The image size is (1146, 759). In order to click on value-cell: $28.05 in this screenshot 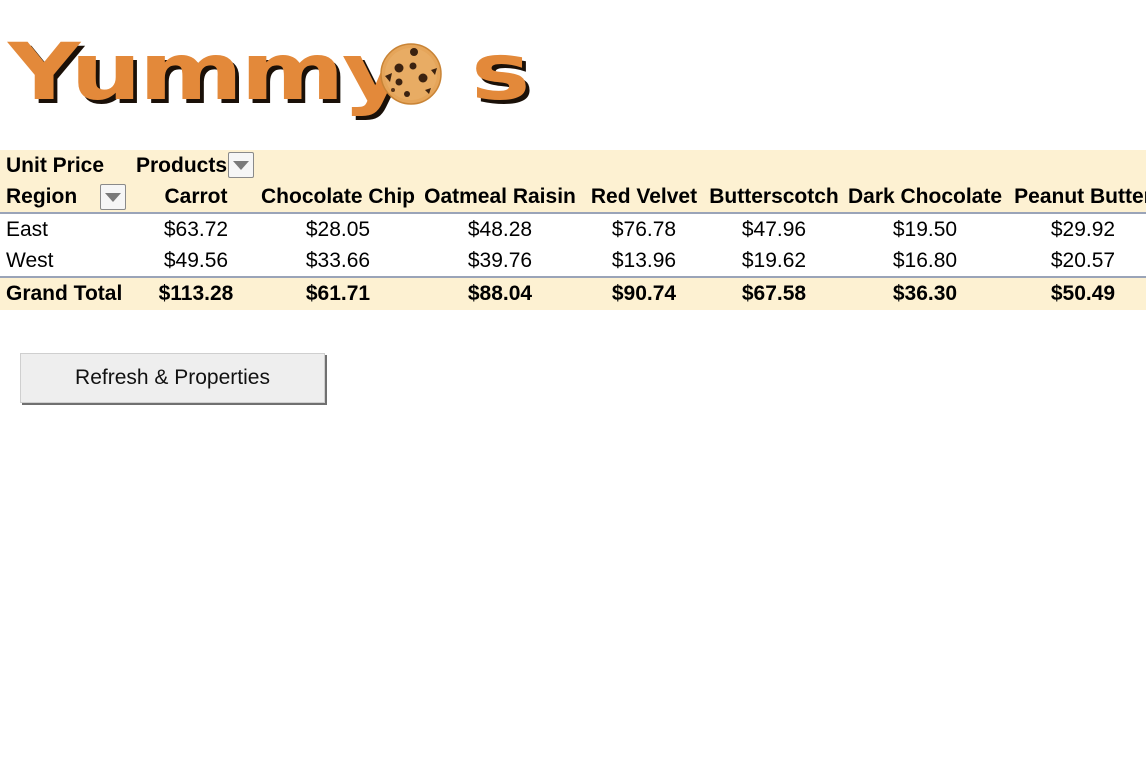, I will do `click(338, 229)`.